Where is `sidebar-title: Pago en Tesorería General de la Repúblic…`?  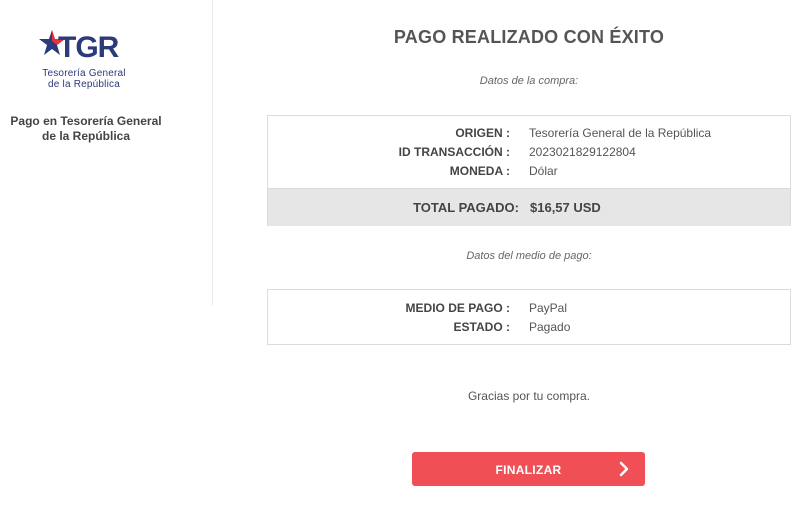 sidebar-title: Pago en Tesorería General de la Repúblic… is located at coordinates (86, 129).